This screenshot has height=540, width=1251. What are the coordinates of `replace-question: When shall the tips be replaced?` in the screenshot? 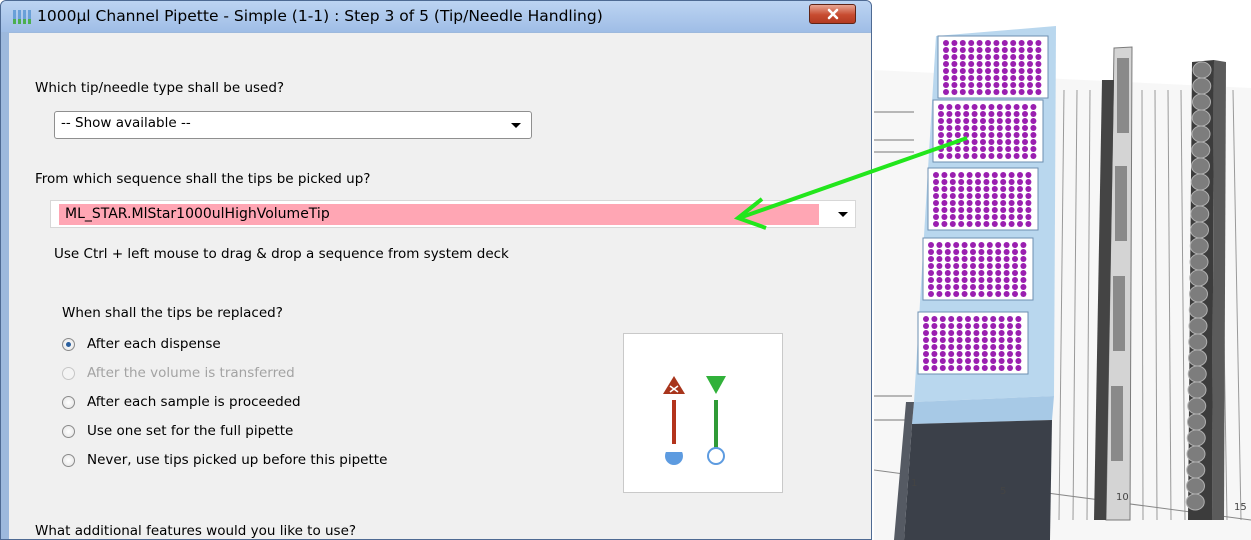 It's located at (172, 313).